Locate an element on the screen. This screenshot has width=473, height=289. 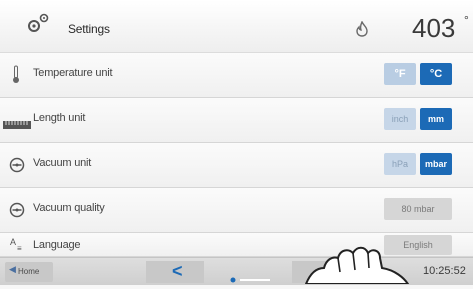
inch-button: inch is located at coordinates (400, 119).